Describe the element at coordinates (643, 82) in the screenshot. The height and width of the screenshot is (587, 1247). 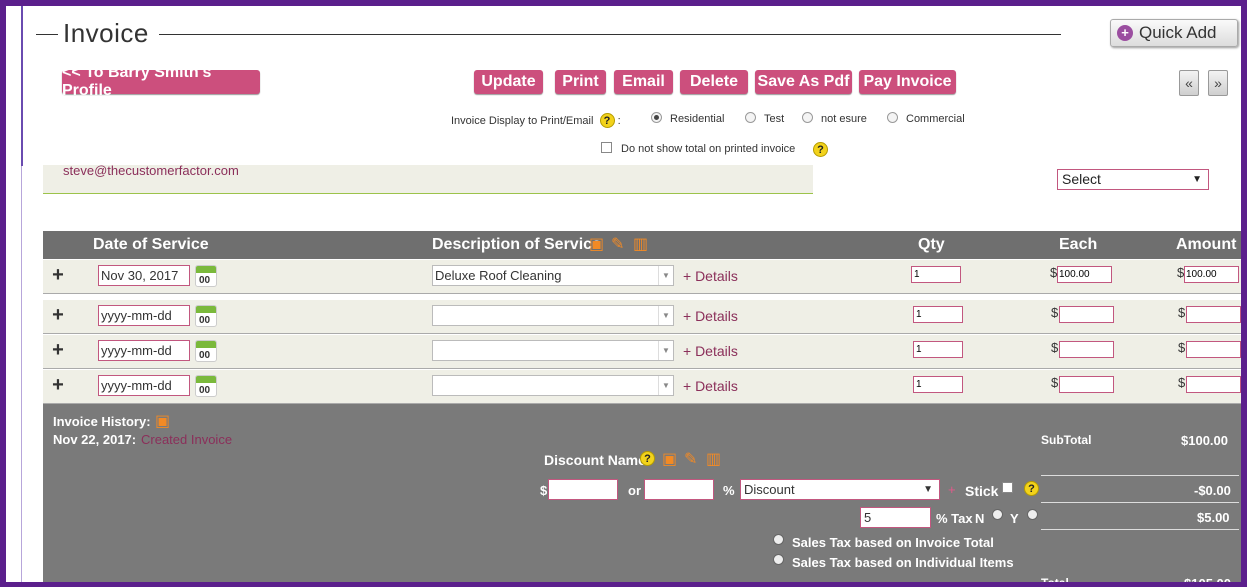
I see `email-button: Email` at that location.